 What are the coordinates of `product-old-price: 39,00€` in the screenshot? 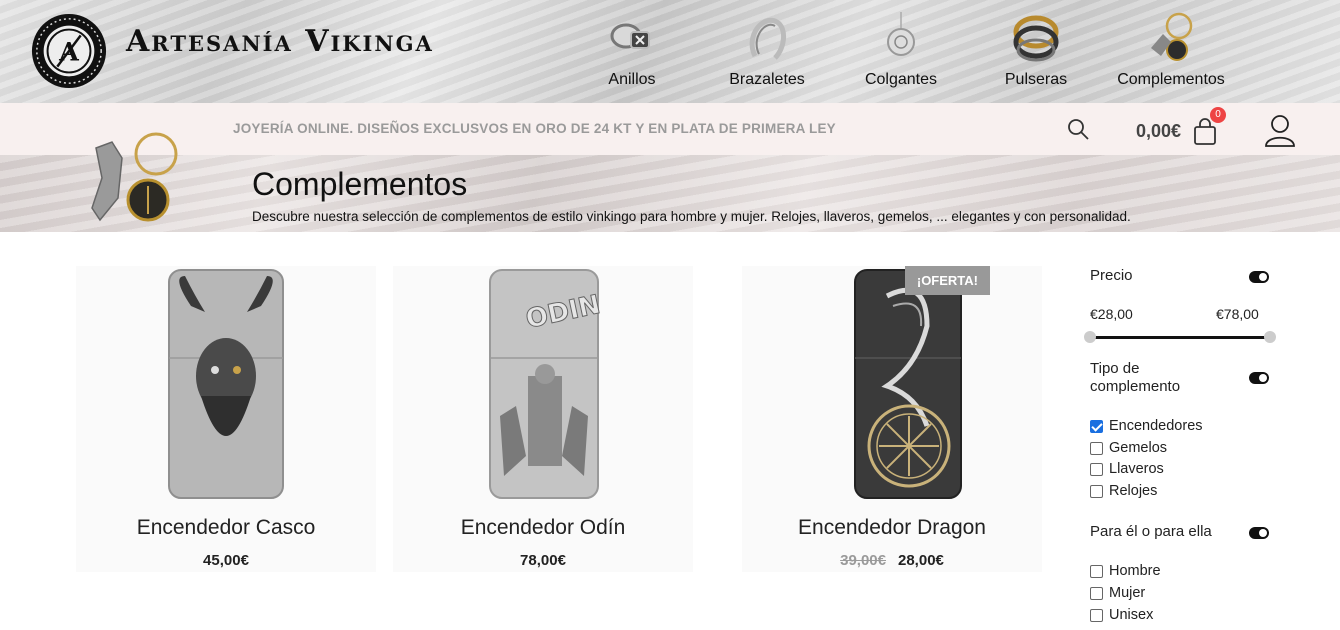 It's located at (863, 560).